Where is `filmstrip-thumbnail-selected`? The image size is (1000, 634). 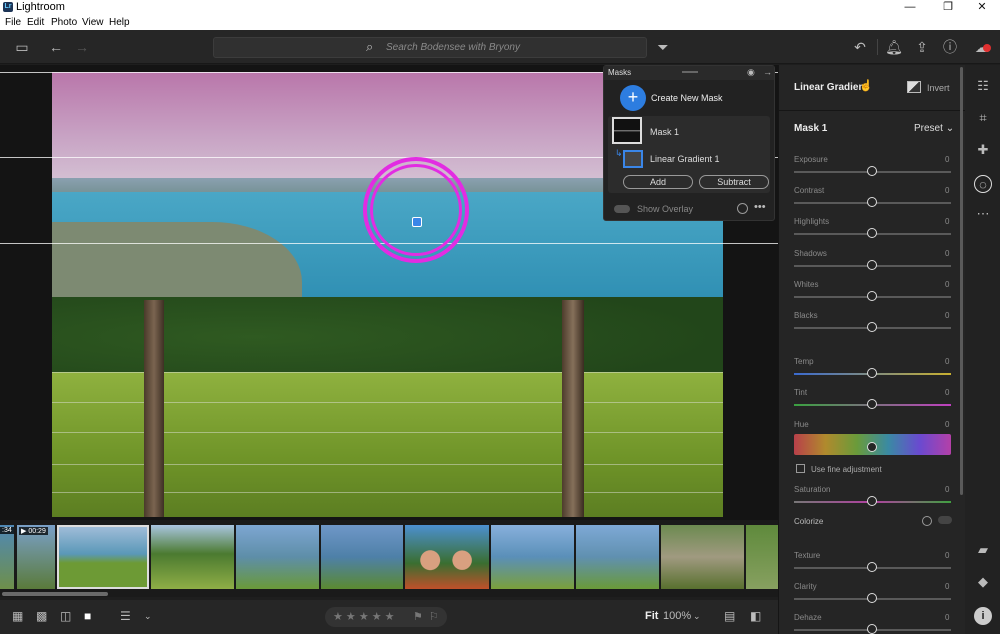 filmstrip-thumbnail-selected is located at coordinates (103, 557).